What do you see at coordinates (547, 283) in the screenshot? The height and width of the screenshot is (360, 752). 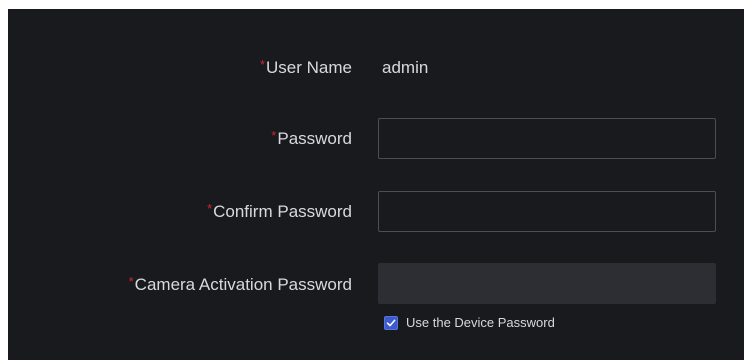 I see `camera-activation-password-input` at bounding box center [547, 283].